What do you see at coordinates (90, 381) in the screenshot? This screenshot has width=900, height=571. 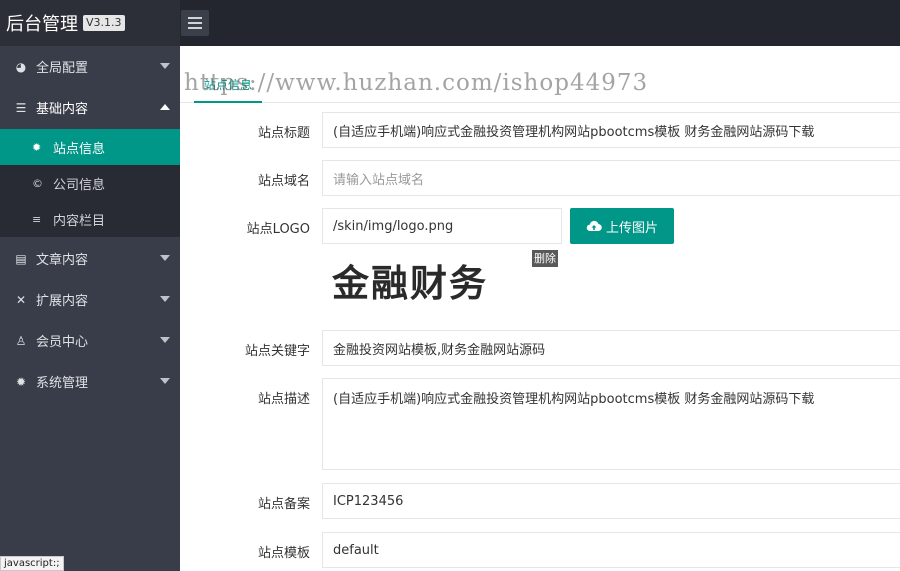 I see `sidebar-item-system: ✹ 系统管理` at bounding box center [90, 381].